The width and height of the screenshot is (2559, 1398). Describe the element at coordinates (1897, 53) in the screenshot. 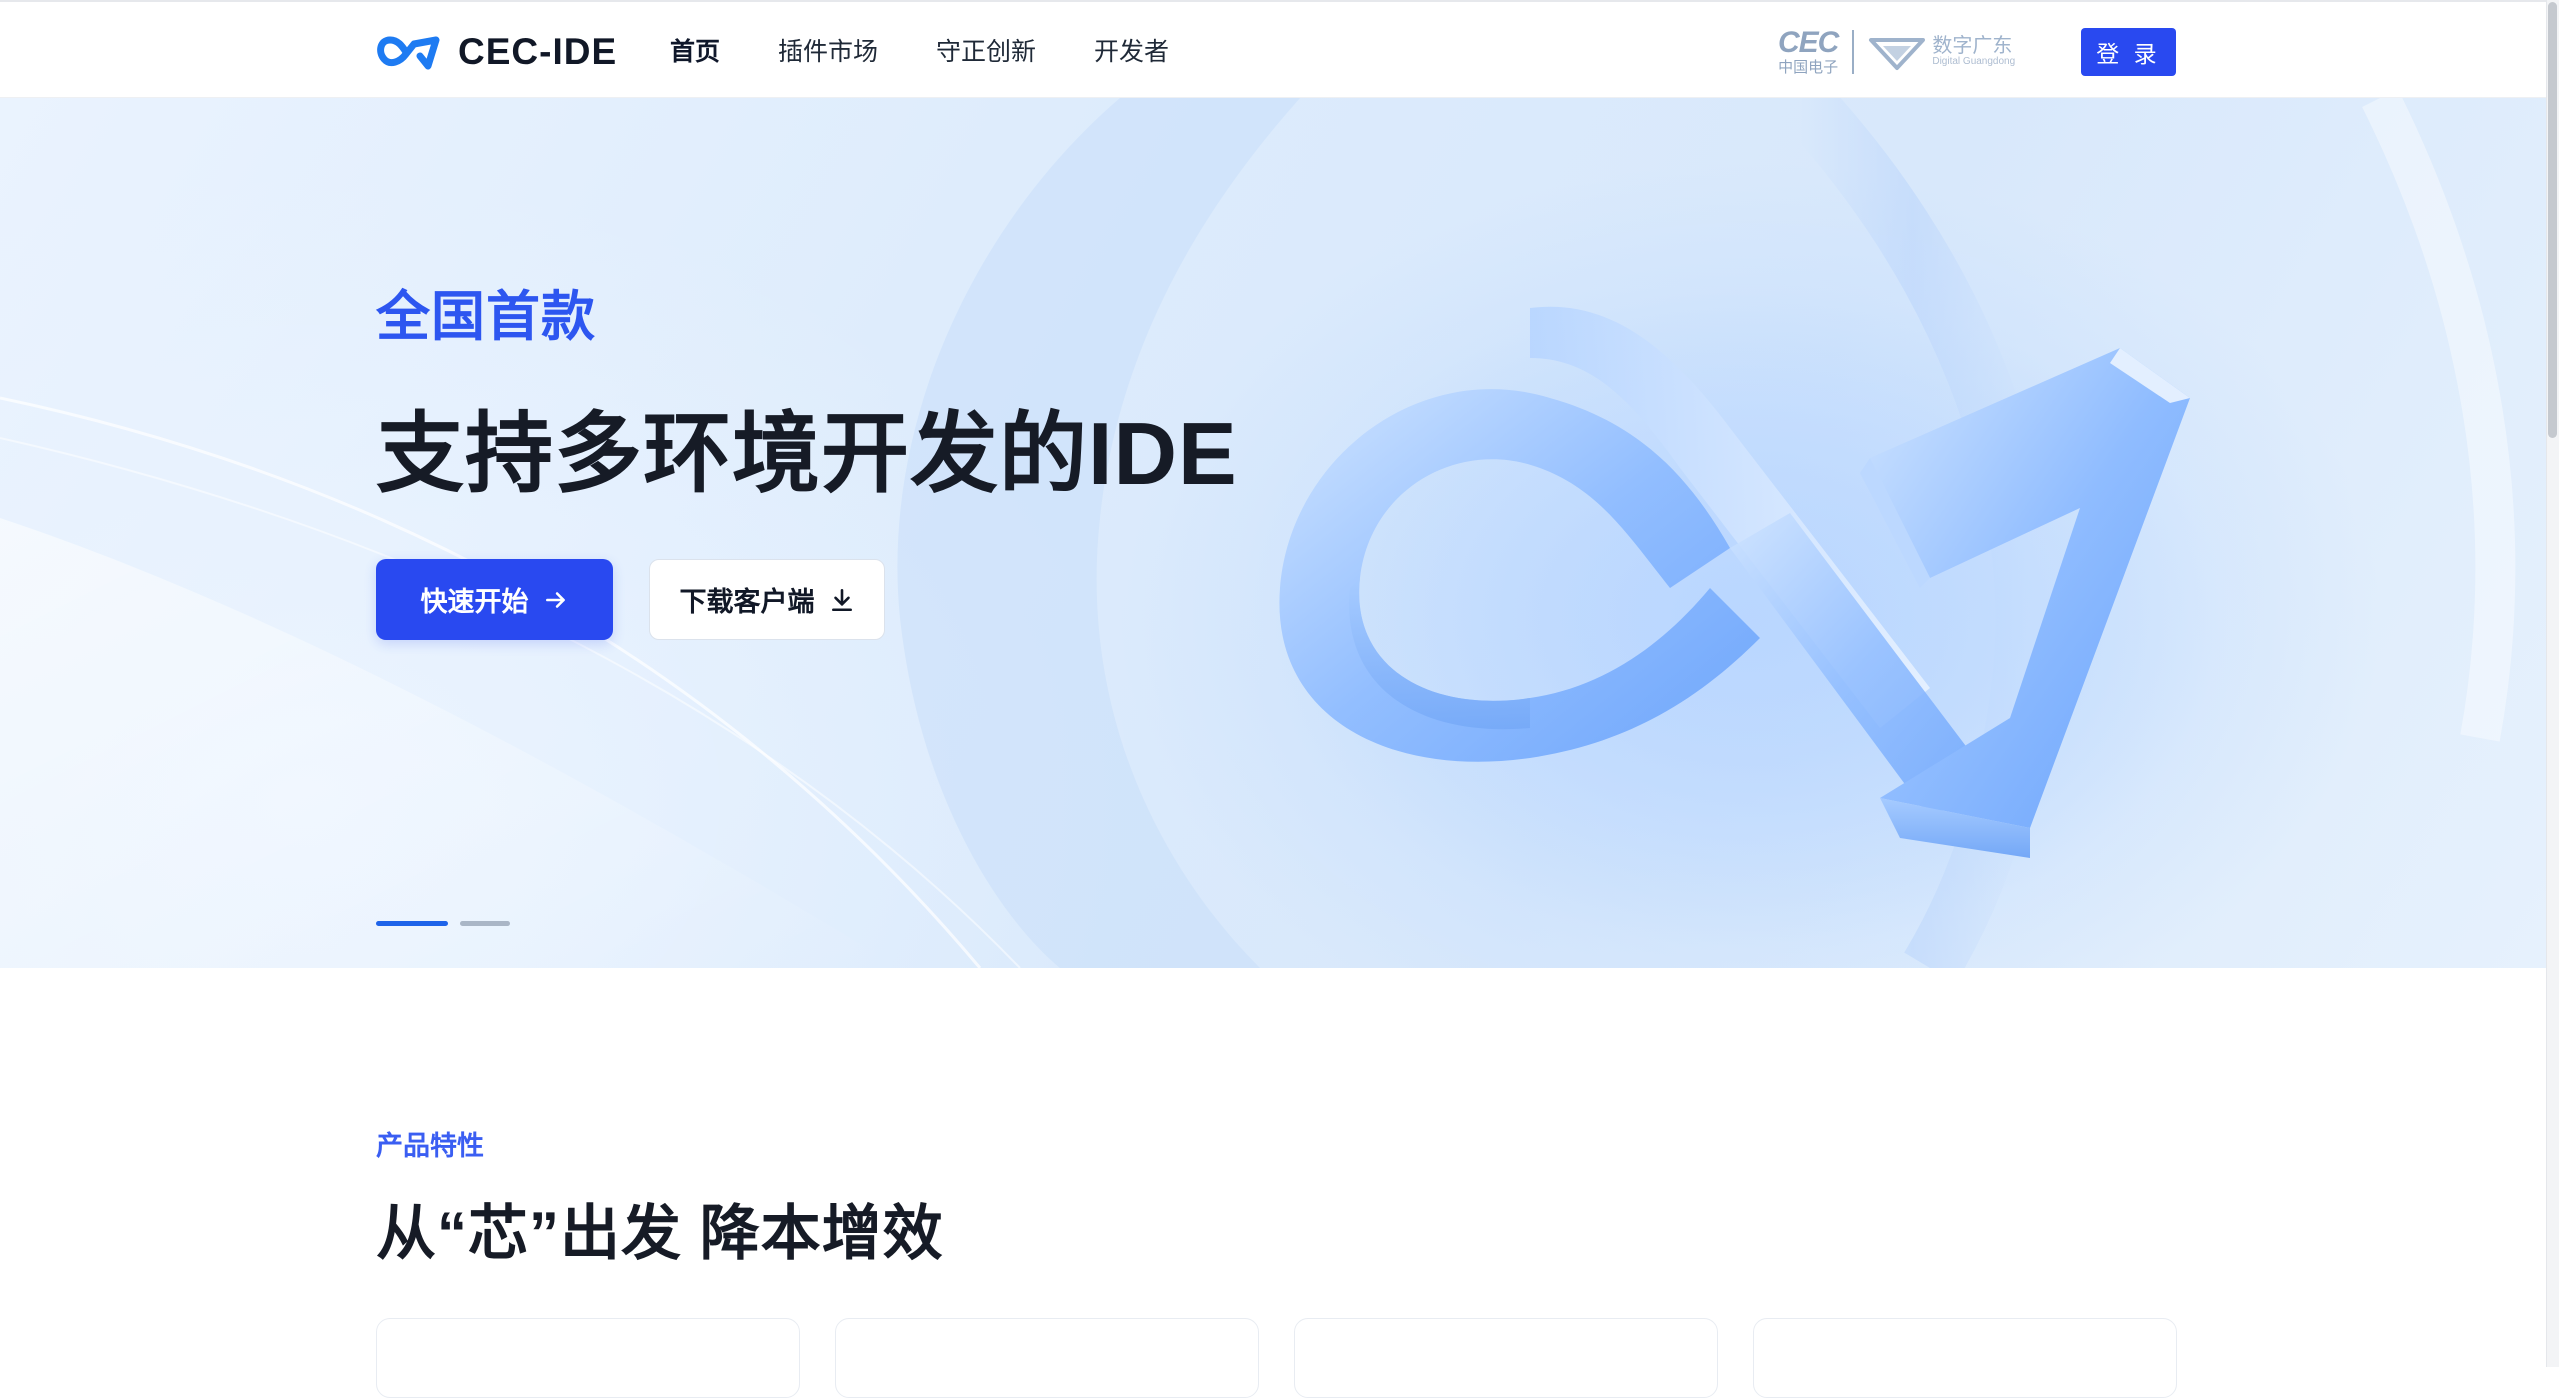

I see `digital-guangdong-emblem-icon` at that location.